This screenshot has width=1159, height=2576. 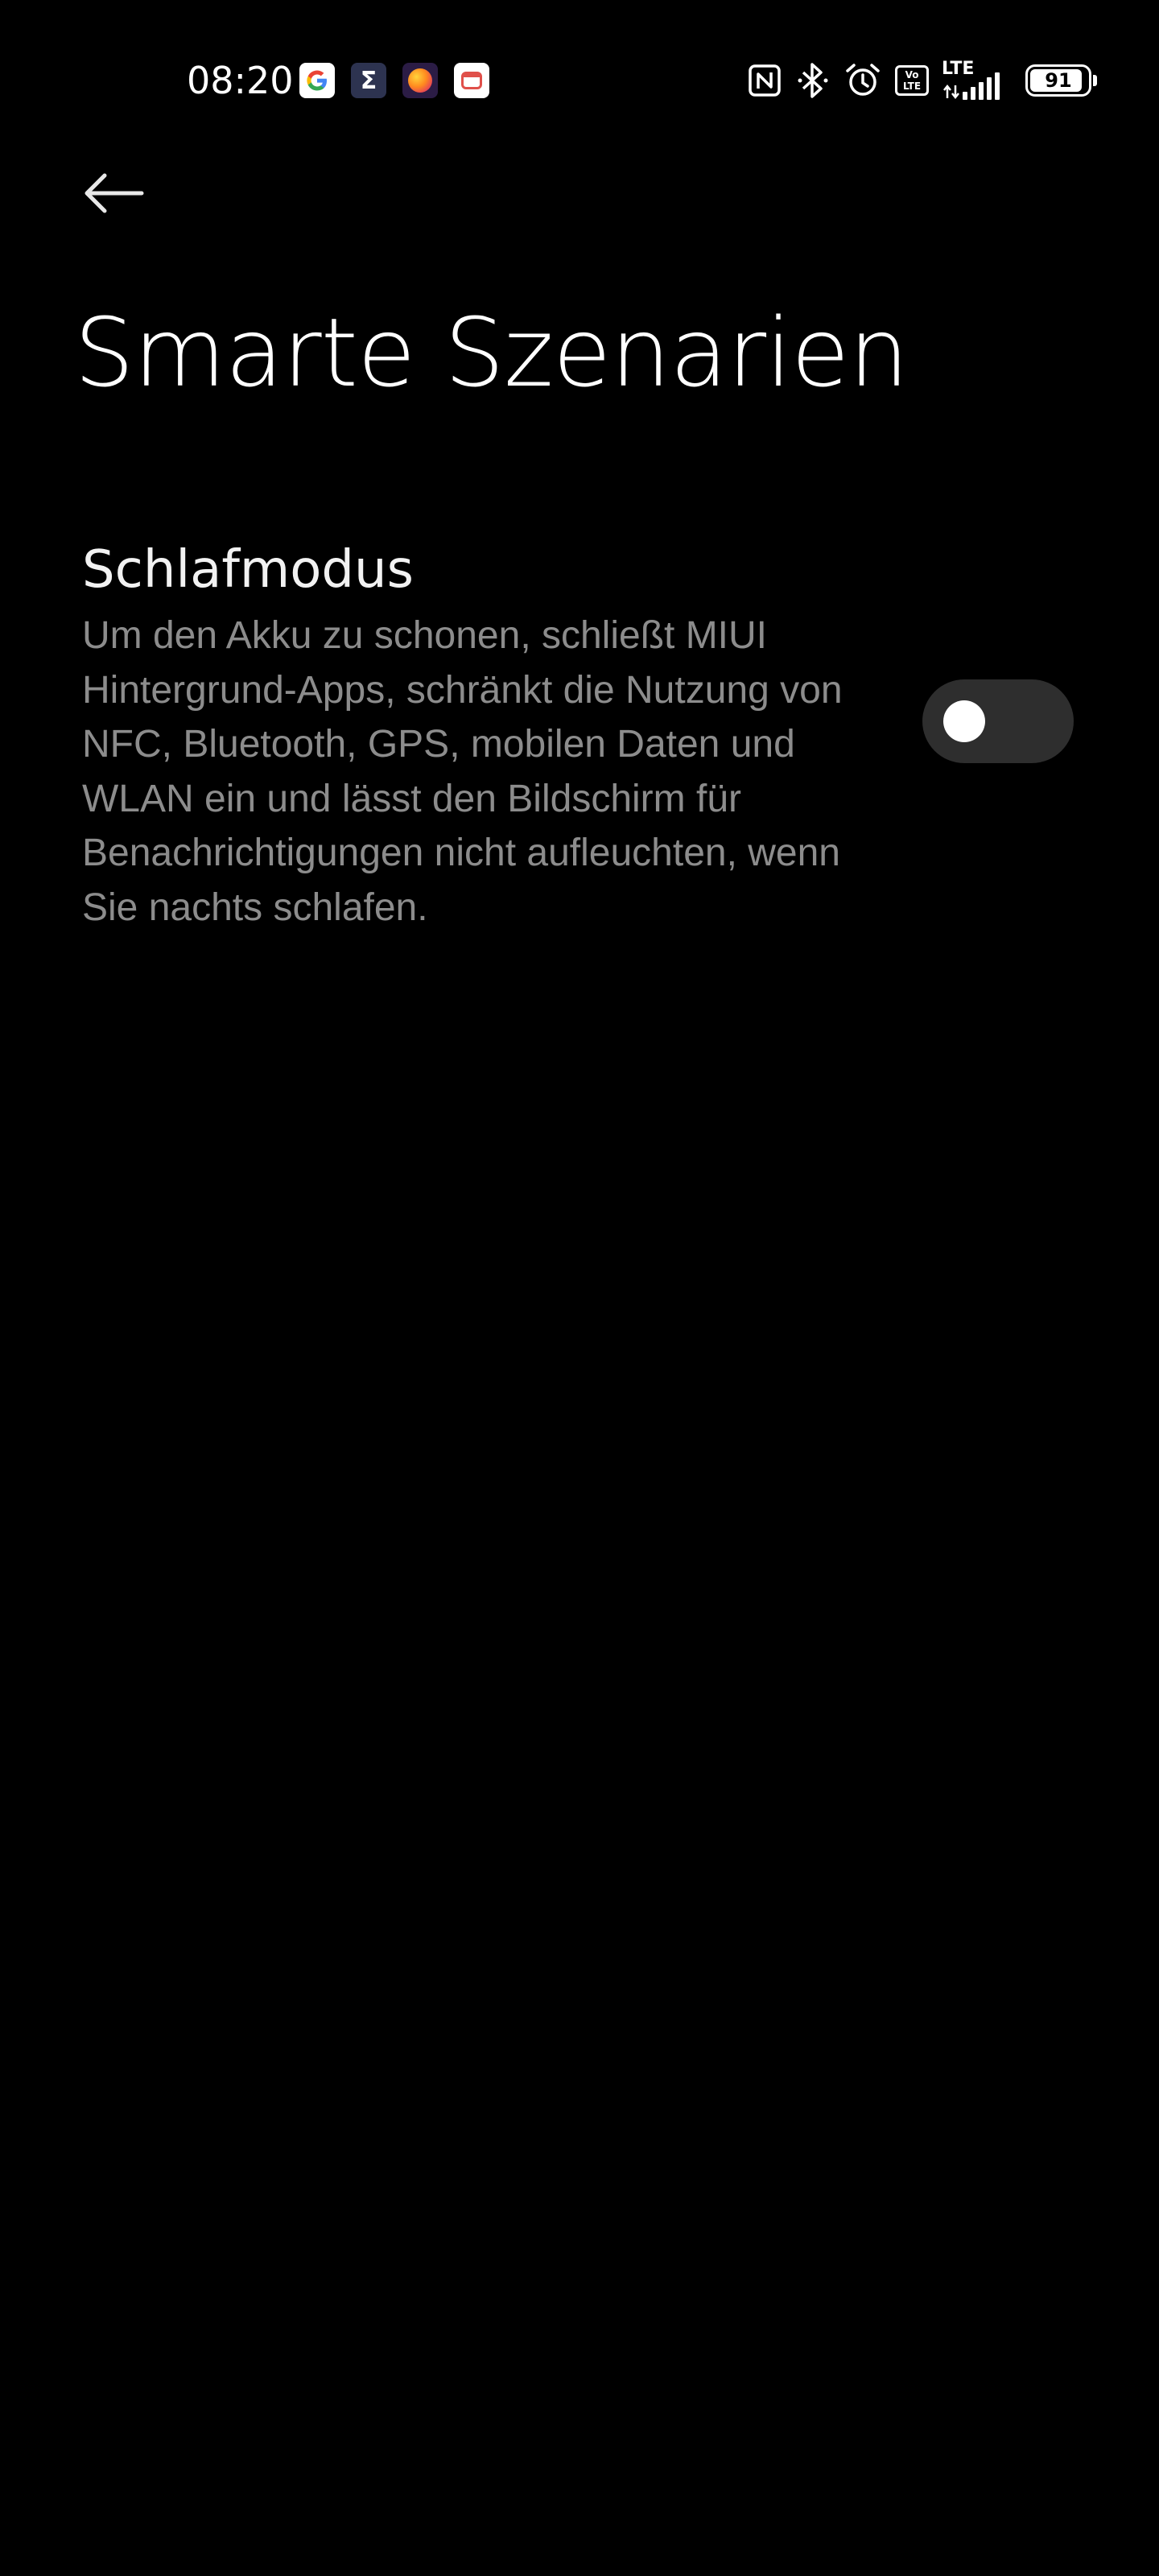 What do you see at coordinates (248, 570) in the screenshot?
I see `sleep-mode-title: Schlafmodus` at bounding box center [248, 570].